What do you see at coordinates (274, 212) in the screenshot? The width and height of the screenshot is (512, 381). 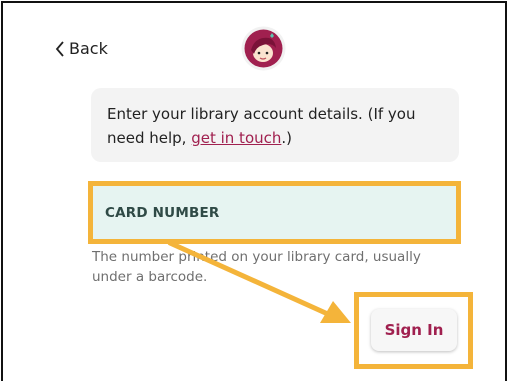 I see `card-number-input: CARD NUMBER` at bounding box center [274, 212].